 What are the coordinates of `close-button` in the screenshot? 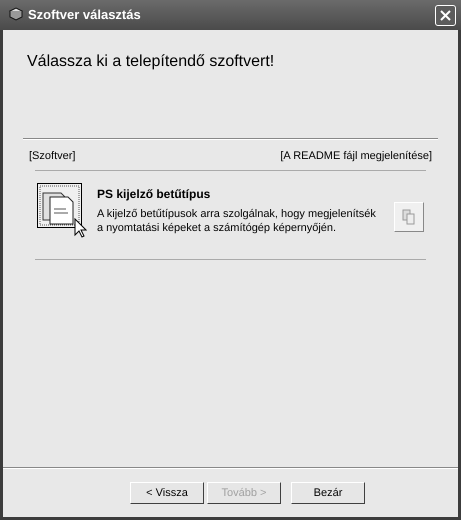 It's located at (445, 15).